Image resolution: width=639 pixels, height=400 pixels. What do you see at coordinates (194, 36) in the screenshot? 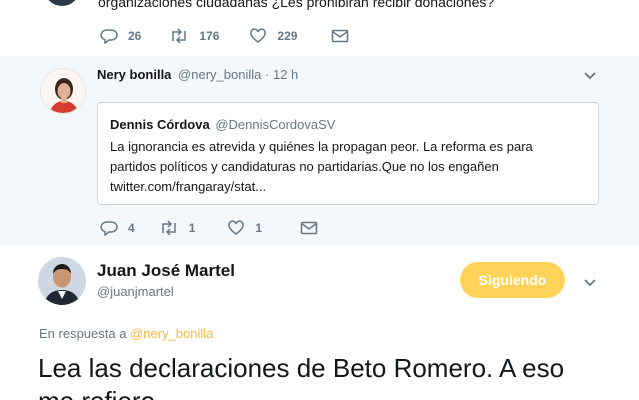
I see `retweet-button: 176` at bounding box center [194, 36].